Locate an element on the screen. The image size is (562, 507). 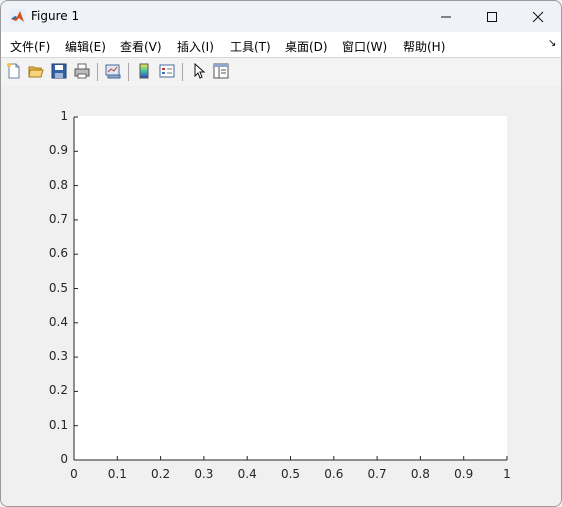
y-tick-label: 0.1 is located at coordinates (58, 424).